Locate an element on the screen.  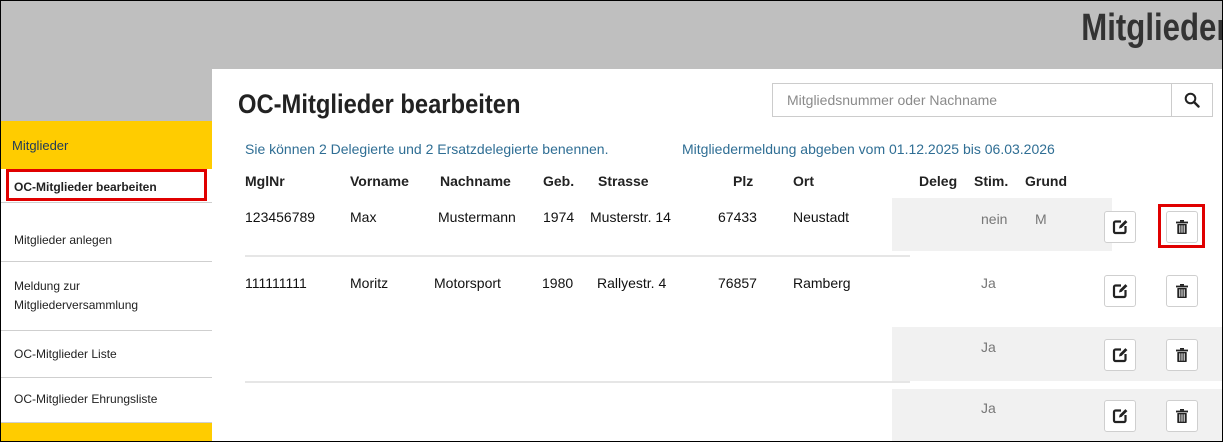
cell-nachname: Mustermann is located at coordinates (477, 217).